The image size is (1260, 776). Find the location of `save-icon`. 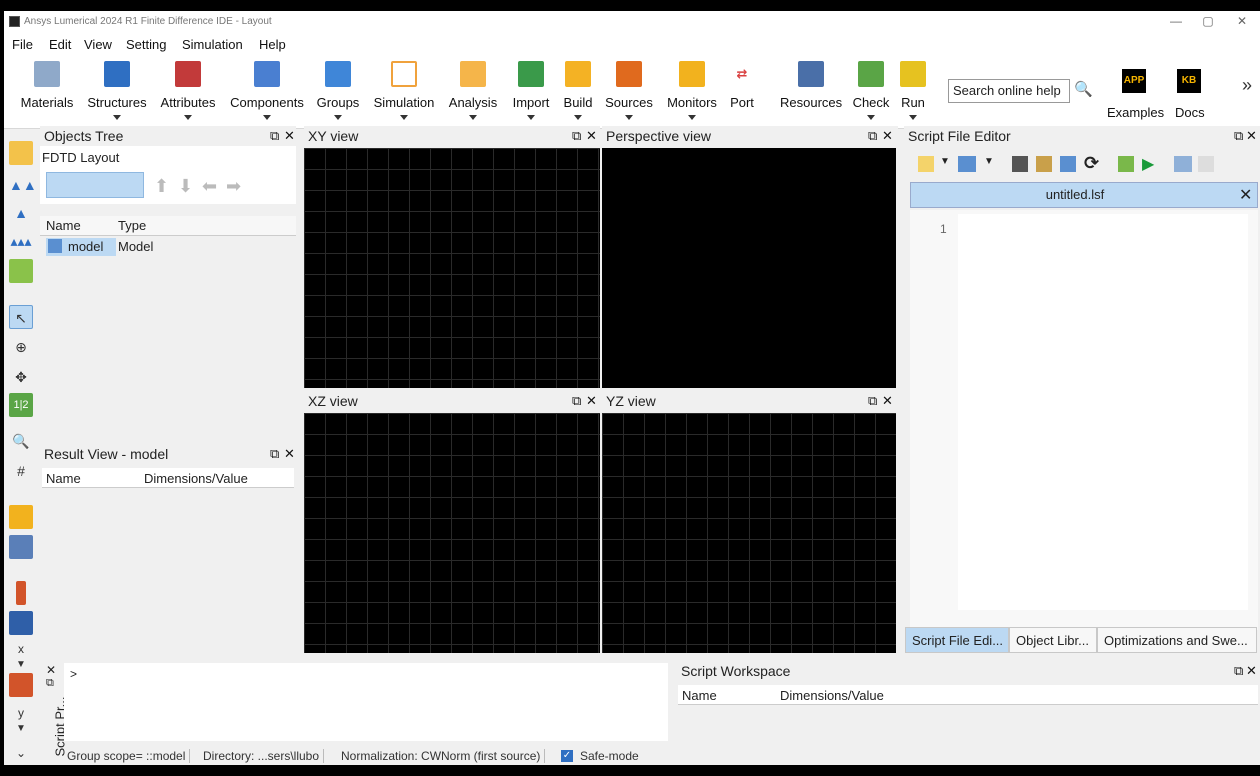

save-icon is located at coordinates (1020, 164).